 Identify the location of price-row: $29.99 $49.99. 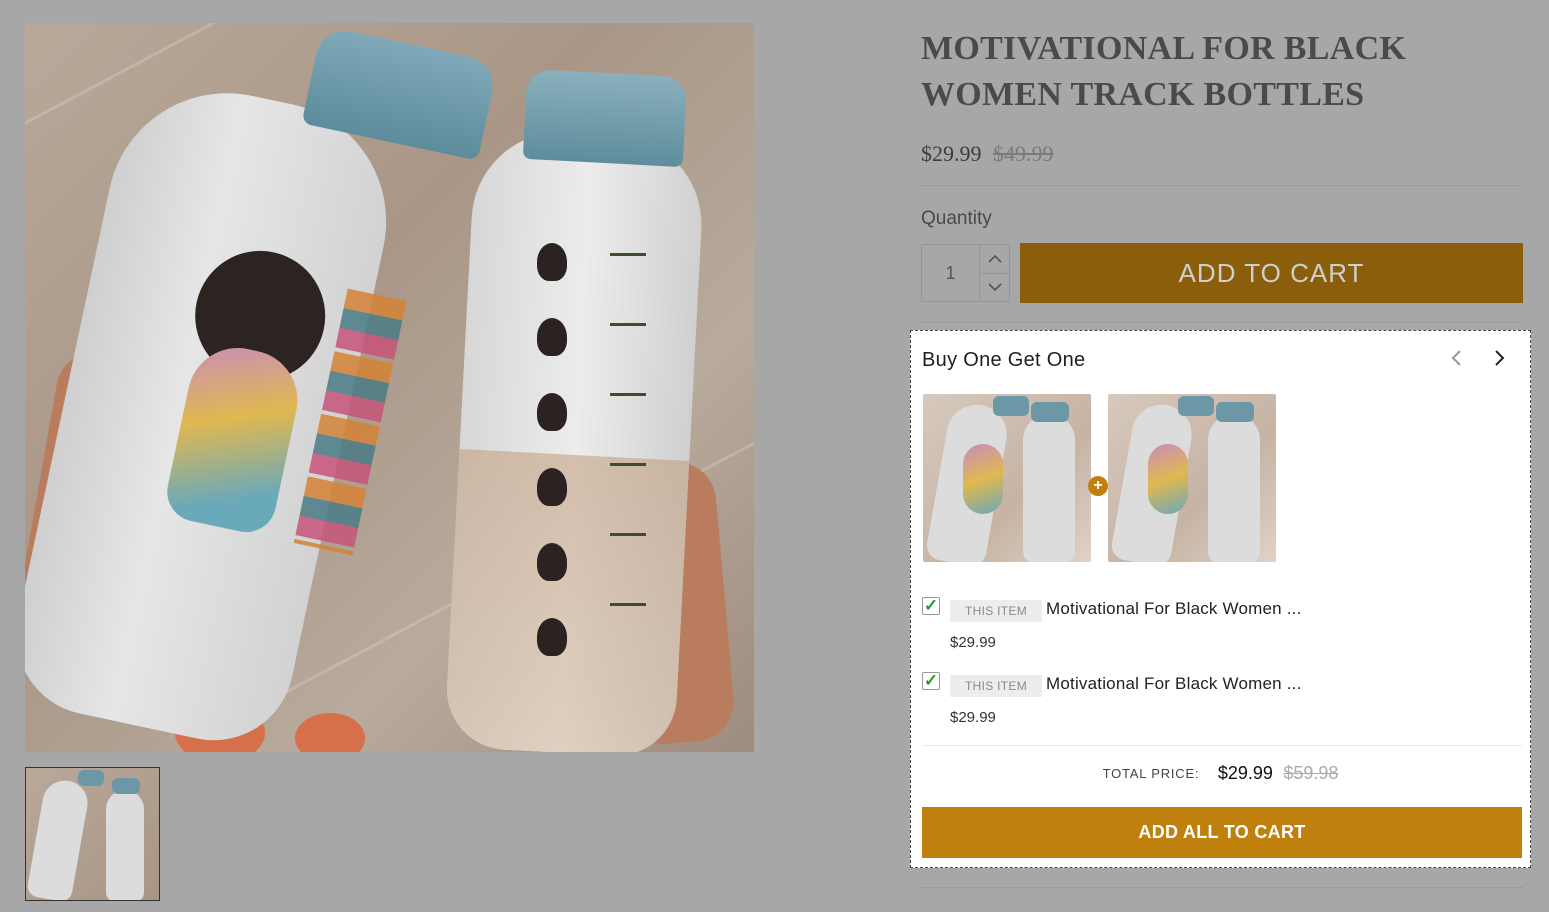
(987, 154).